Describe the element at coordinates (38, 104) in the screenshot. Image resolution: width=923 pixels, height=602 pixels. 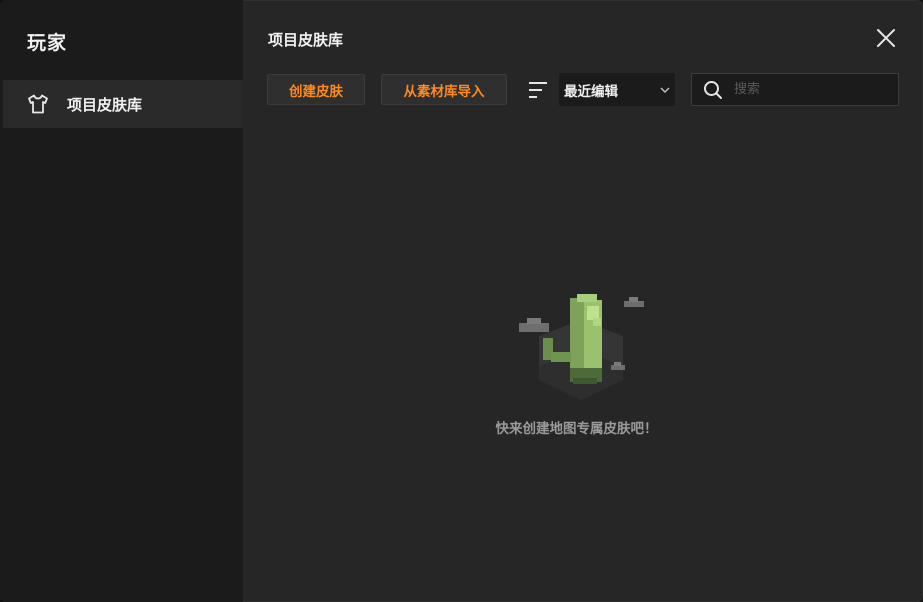
I see `tshirt-icon` at that location.